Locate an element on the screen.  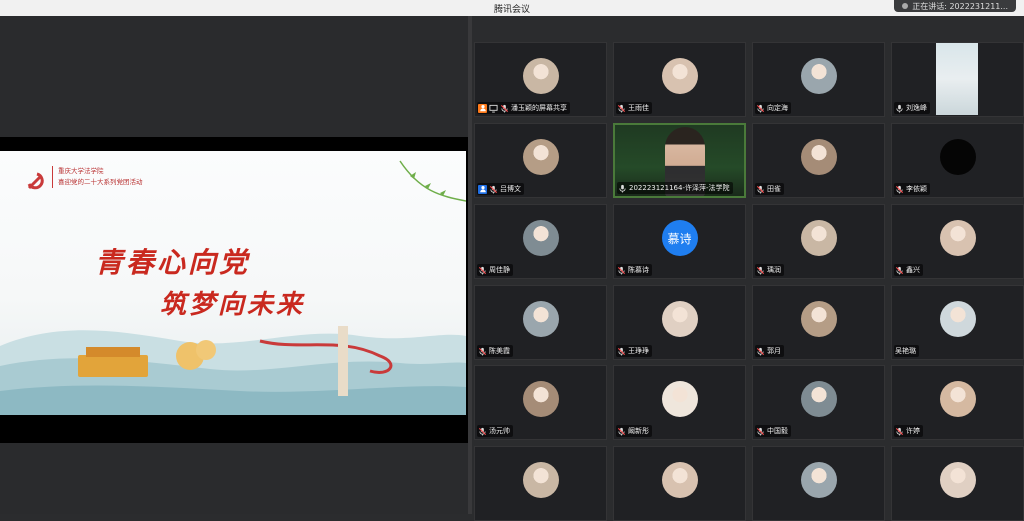
participant-tile: 向定海 is located at coordinates (818, 79).